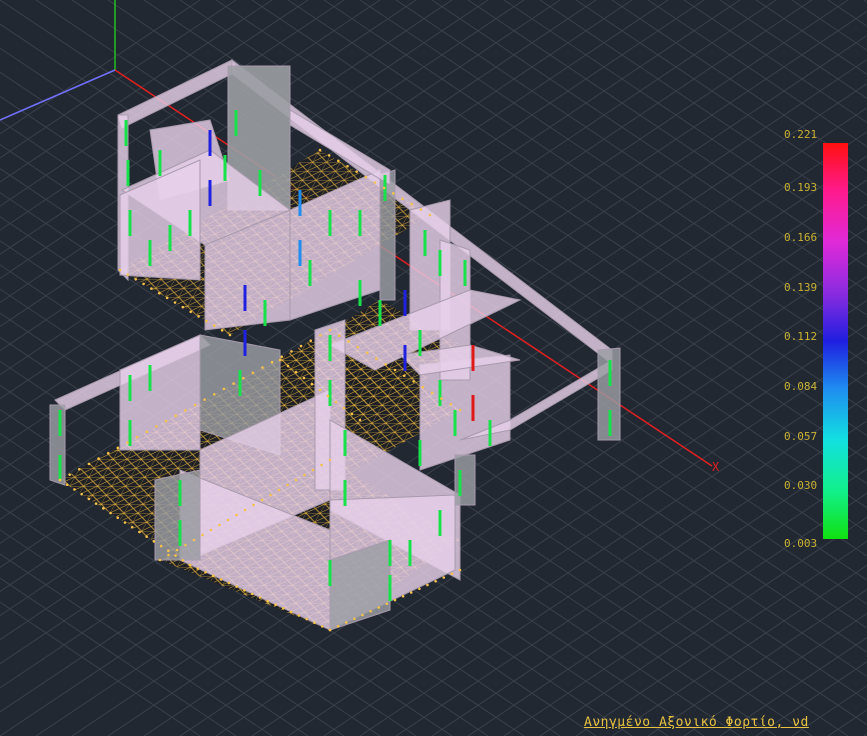 This screenshot has width=867, height=736. What do you see at coordinates (801, 134) in the screenshot?
I see `legend-label-0: 0.221` at bounding box center [801, 134].